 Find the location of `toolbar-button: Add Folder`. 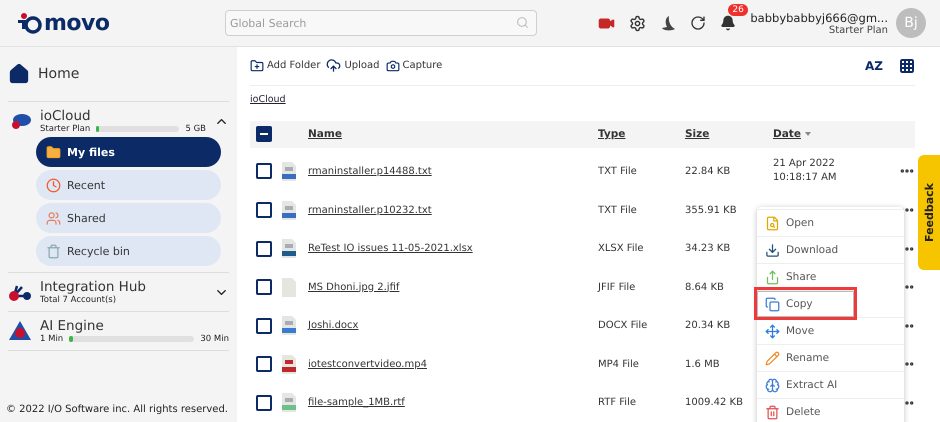

toolbar-button: Add Folder is located at coordinates (285, 65).